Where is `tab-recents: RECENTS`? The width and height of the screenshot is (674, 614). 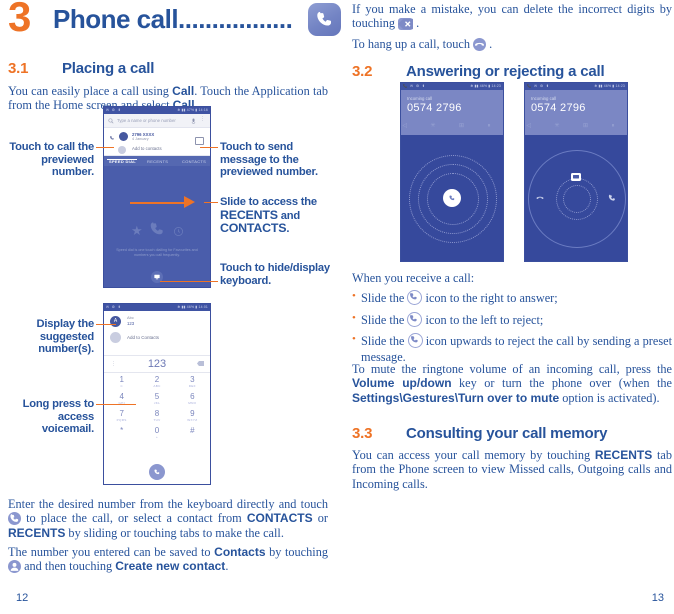 tab-recents: RECENTS is located at coordinates (157, 161).